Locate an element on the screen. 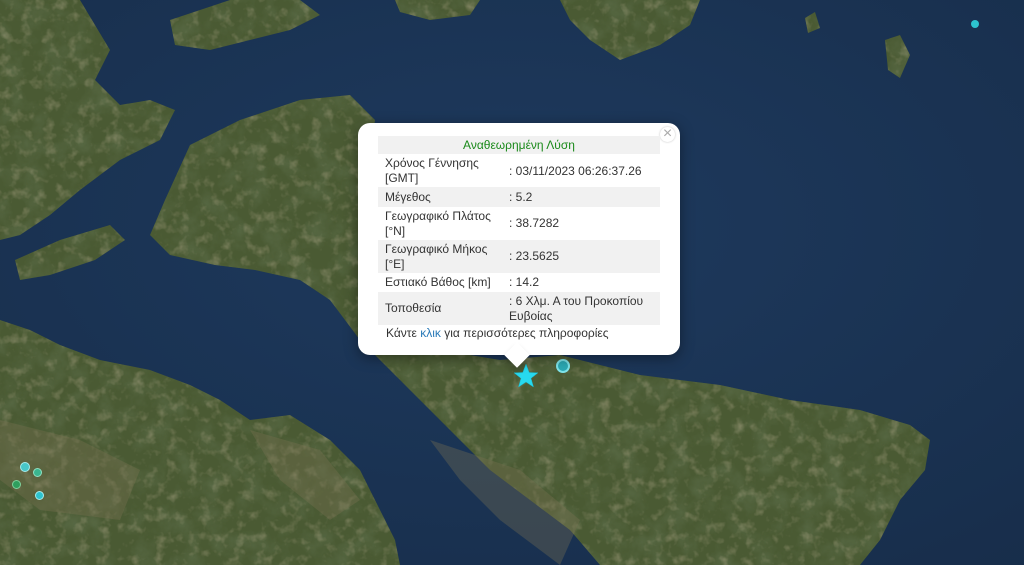 This screenshot has height=565, width=1024. longitude-label: Γεωγραφικό Μήκος [°E] is located at coordinates (440, 256).